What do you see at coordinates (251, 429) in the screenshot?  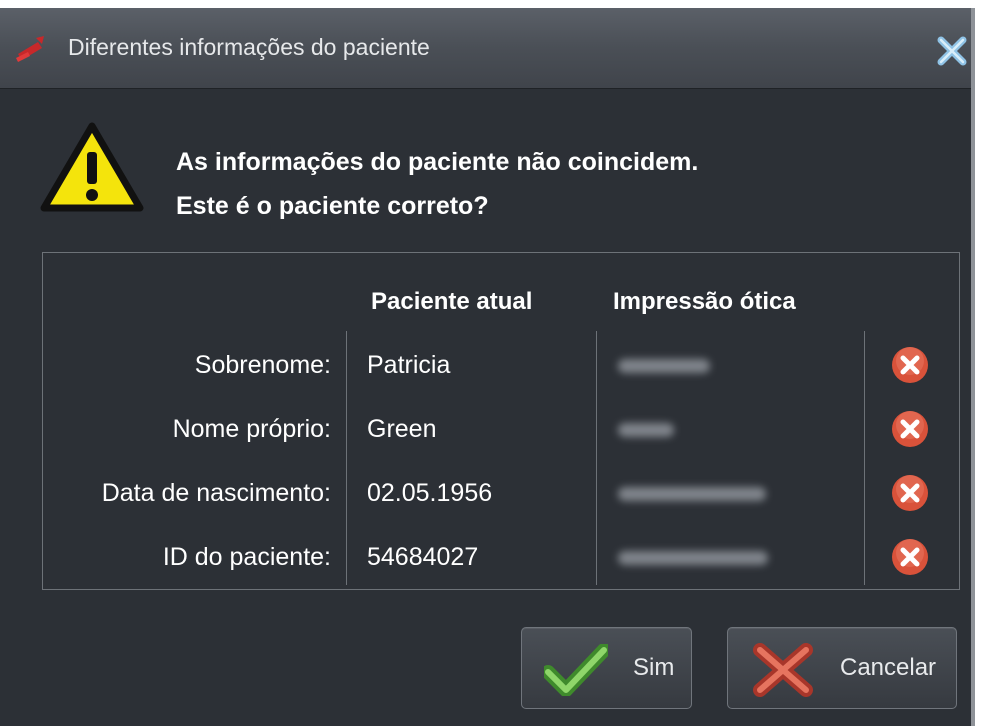 I see `row-label-first-name: Nome próprio:` at bounding box center [251, 429].